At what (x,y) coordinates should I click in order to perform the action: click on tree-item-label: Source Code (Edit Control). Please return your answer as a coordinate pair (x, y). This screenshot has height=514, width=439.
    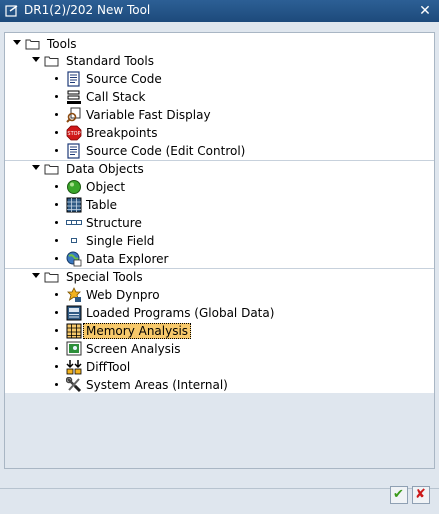
    Looking at the image, I should click on (166, 151).